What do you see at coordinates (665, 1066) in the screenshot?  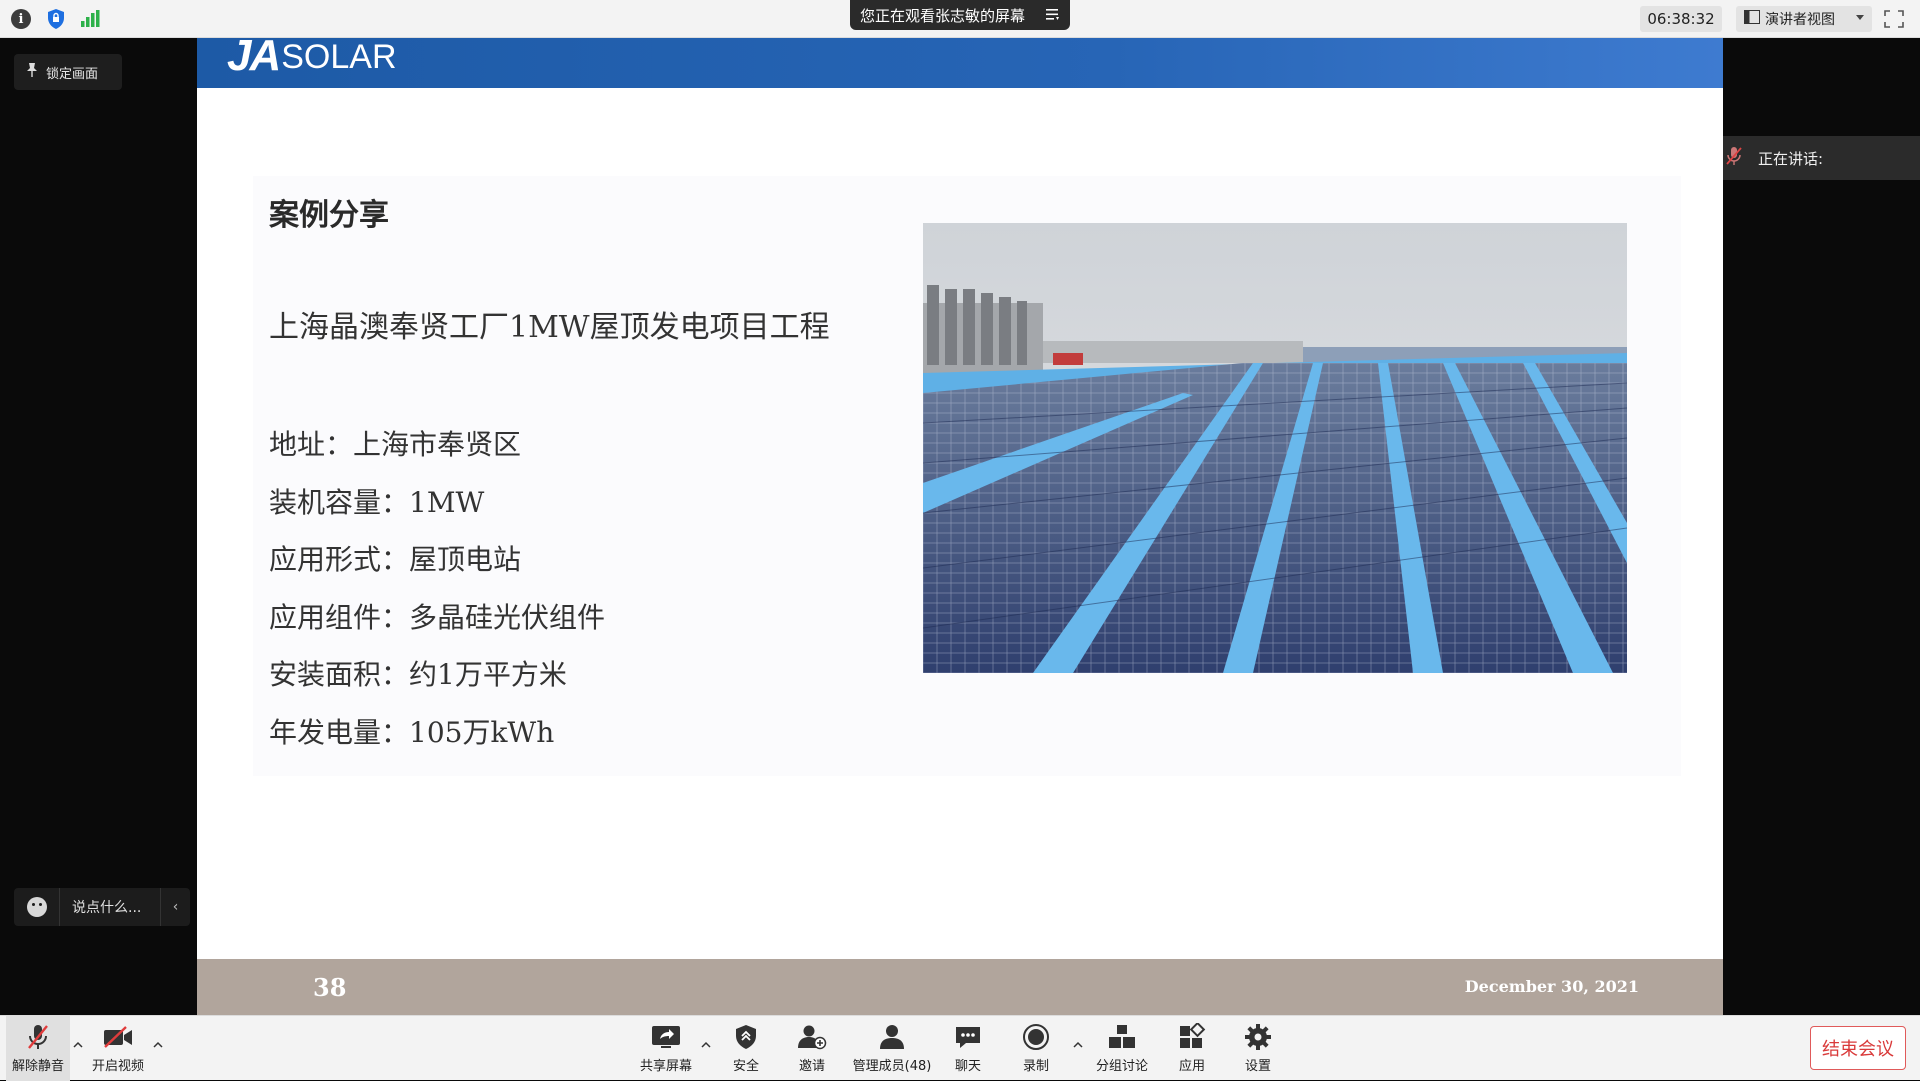 I see `share-screen-label: 共享屏幕` at bounding box center [665, 1066].